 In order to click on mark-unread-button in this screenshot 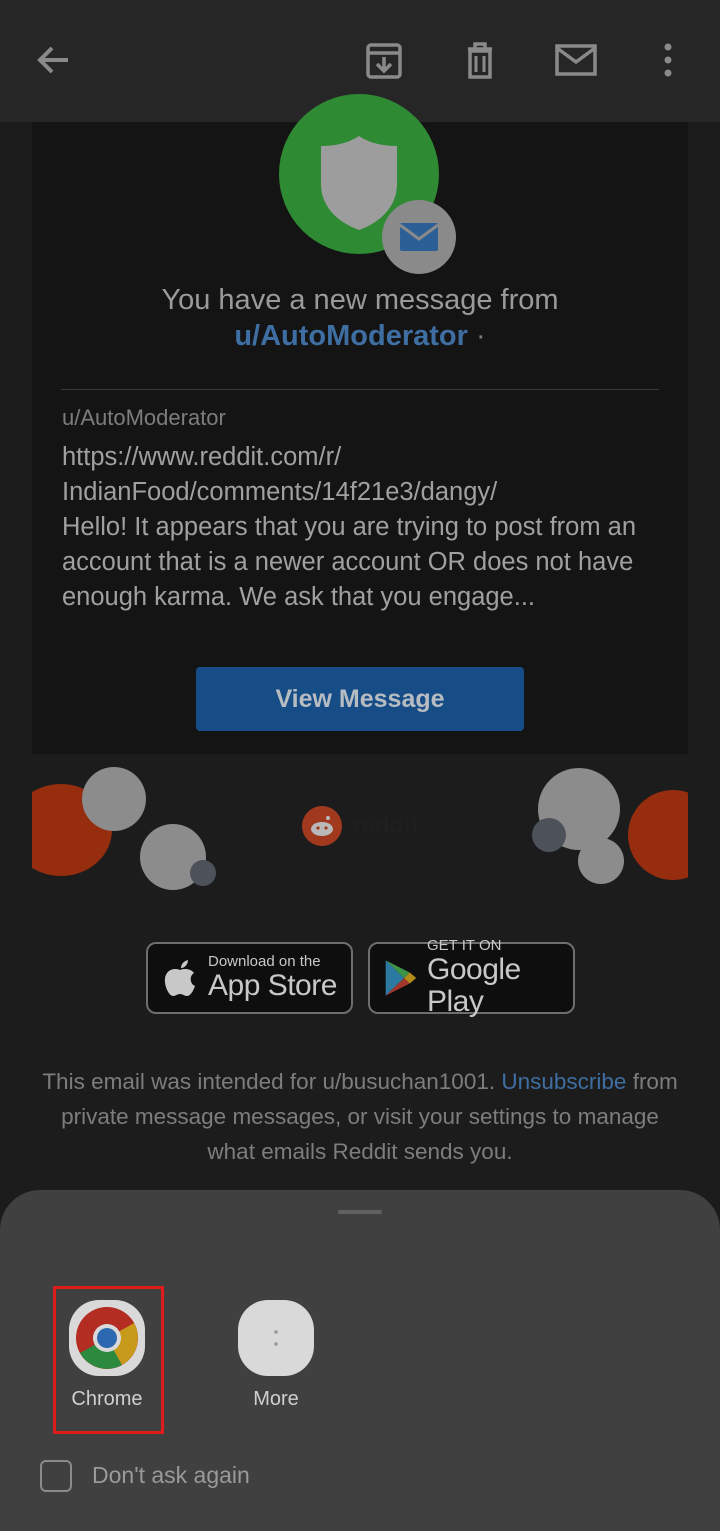, I will do `click(576, 60)`.